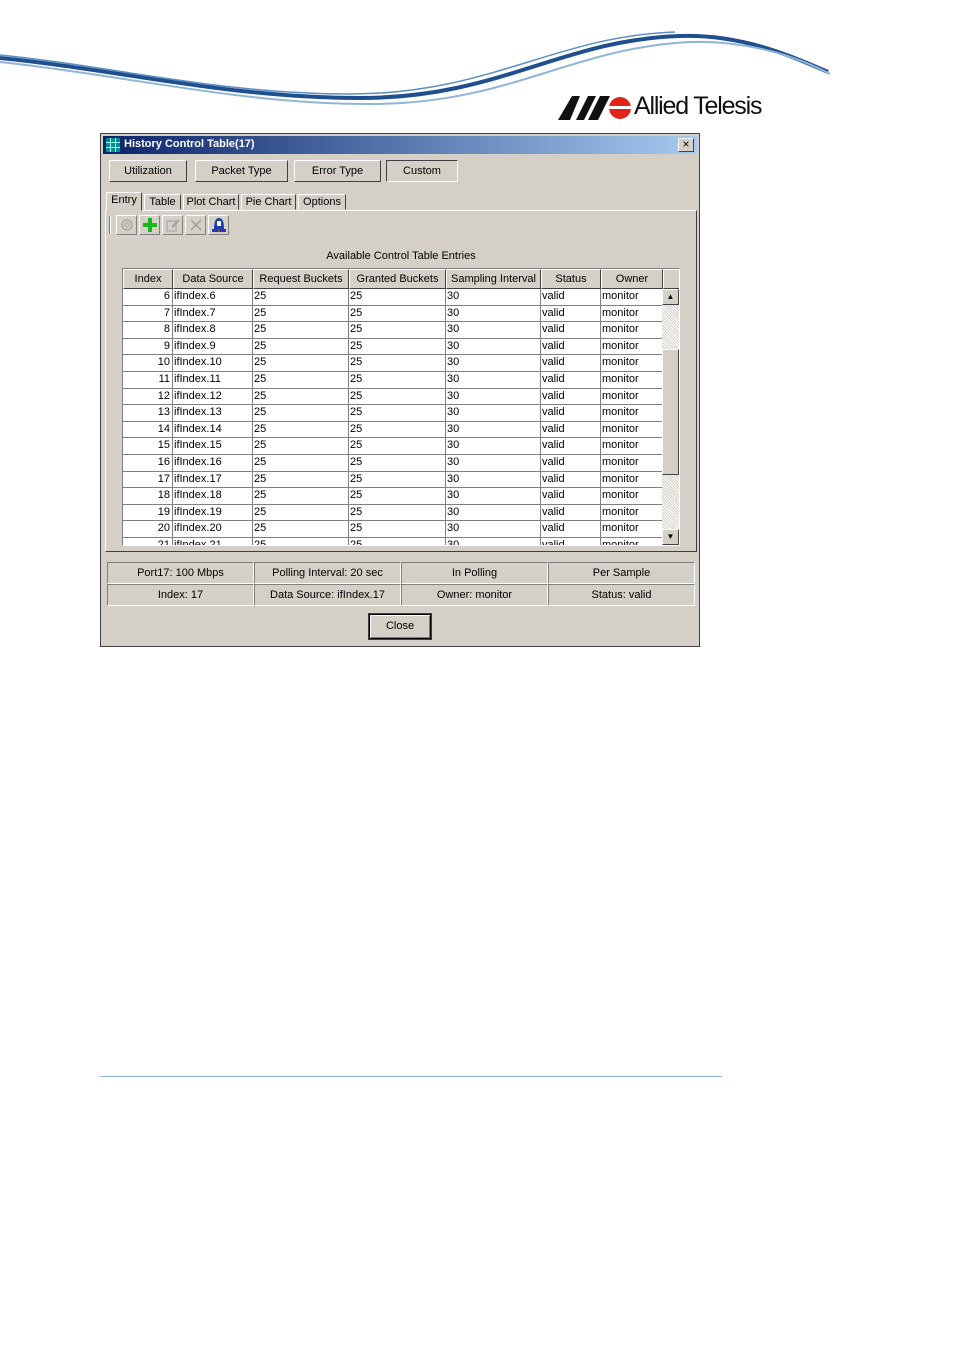 The height and width of the screenshot is (1350, 954). What do you see at coordinates (124, 201) in the screenshot?
I see `tab-entry: Entry` at bounding box center [124, 201].